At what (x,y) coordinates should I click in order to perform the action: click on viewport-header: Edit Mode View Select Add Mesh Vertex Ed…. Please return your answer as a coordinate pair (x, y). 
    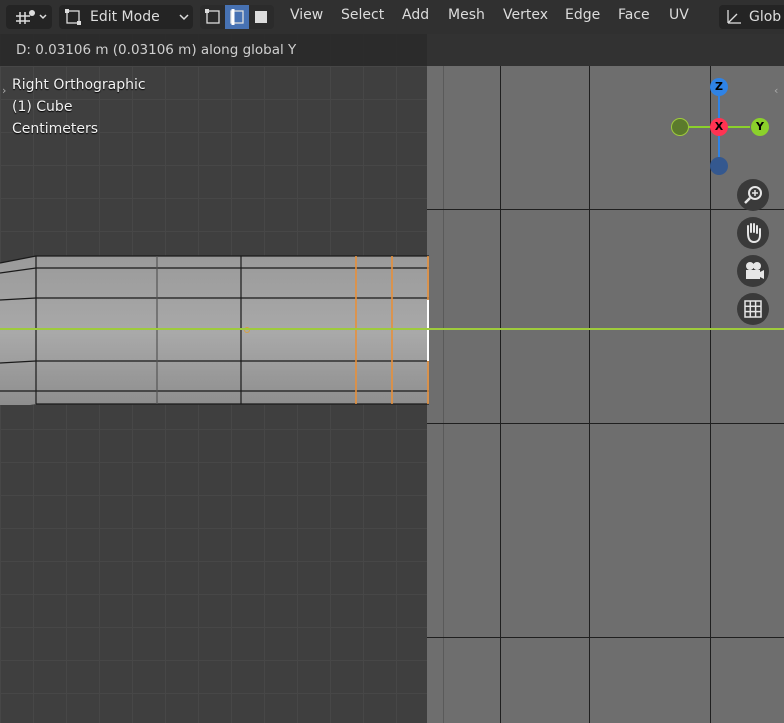
    Looking at the image, I should click on (392, 17).